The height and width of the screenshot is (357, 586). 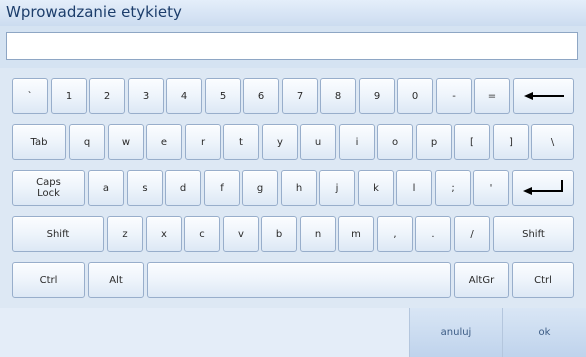 What do you see at coordinates (300, 96) in the screenshot?
I see `key-7: 7` at bounding box center [300, 96].